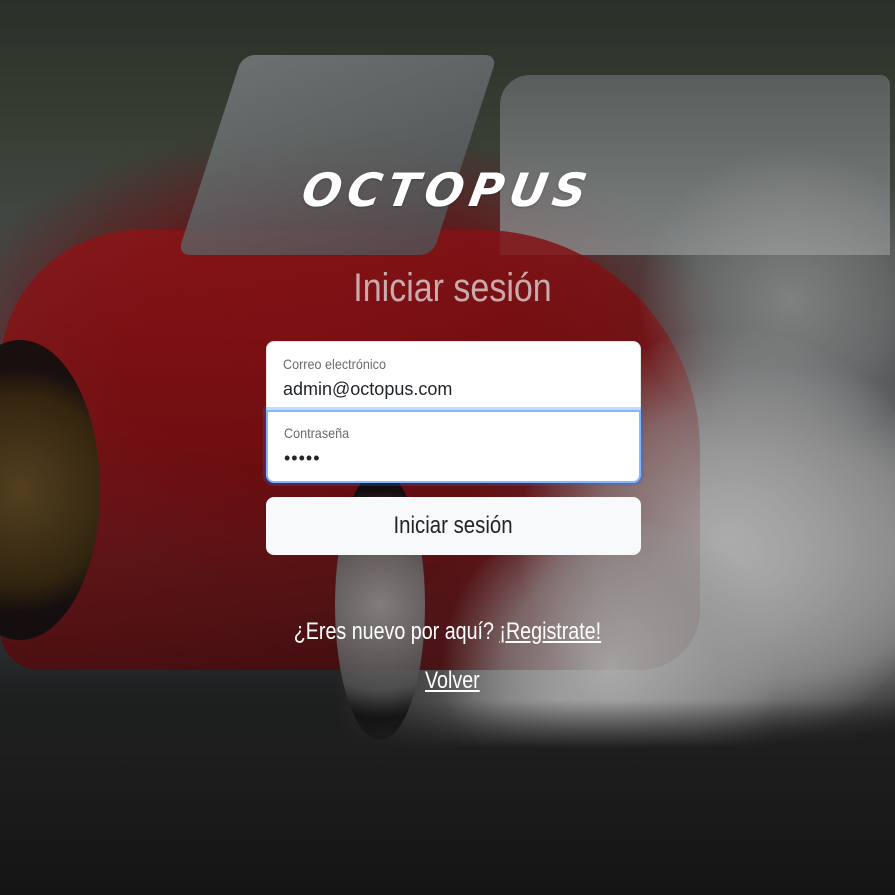 This screenshot has width=895, height=895. I want to click on back-link: Volver, so click(452, 681).